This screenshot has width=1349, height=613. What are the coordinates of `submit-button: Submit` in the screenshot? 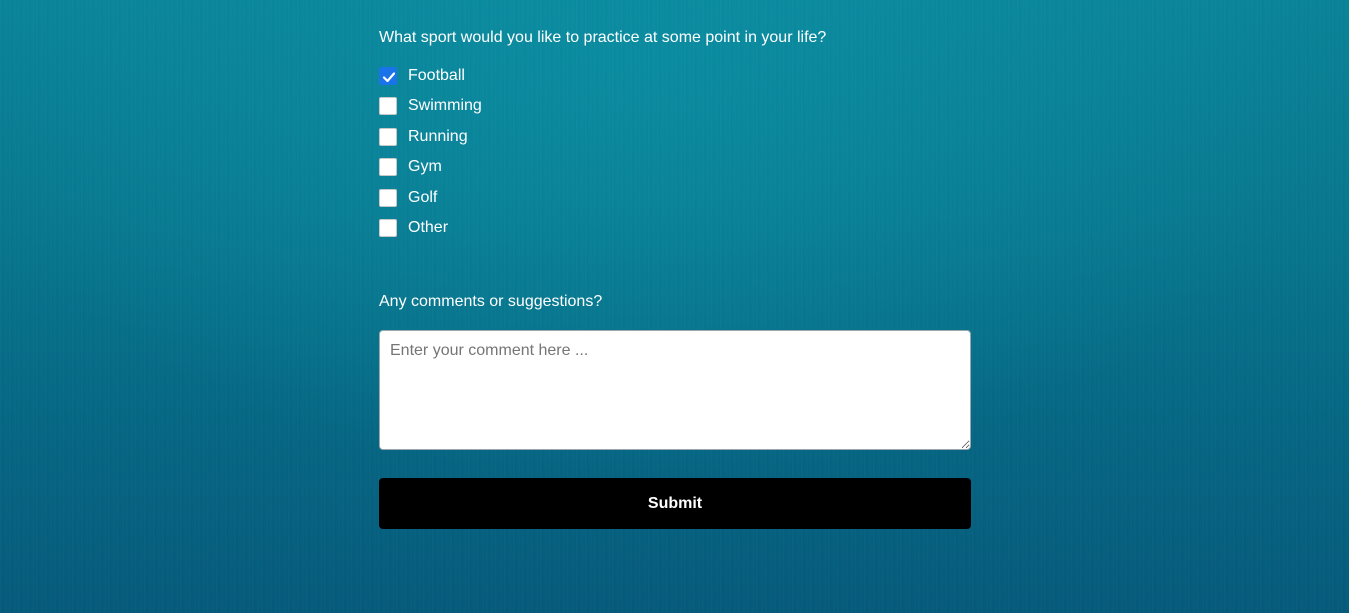 It's located at (675, 503).